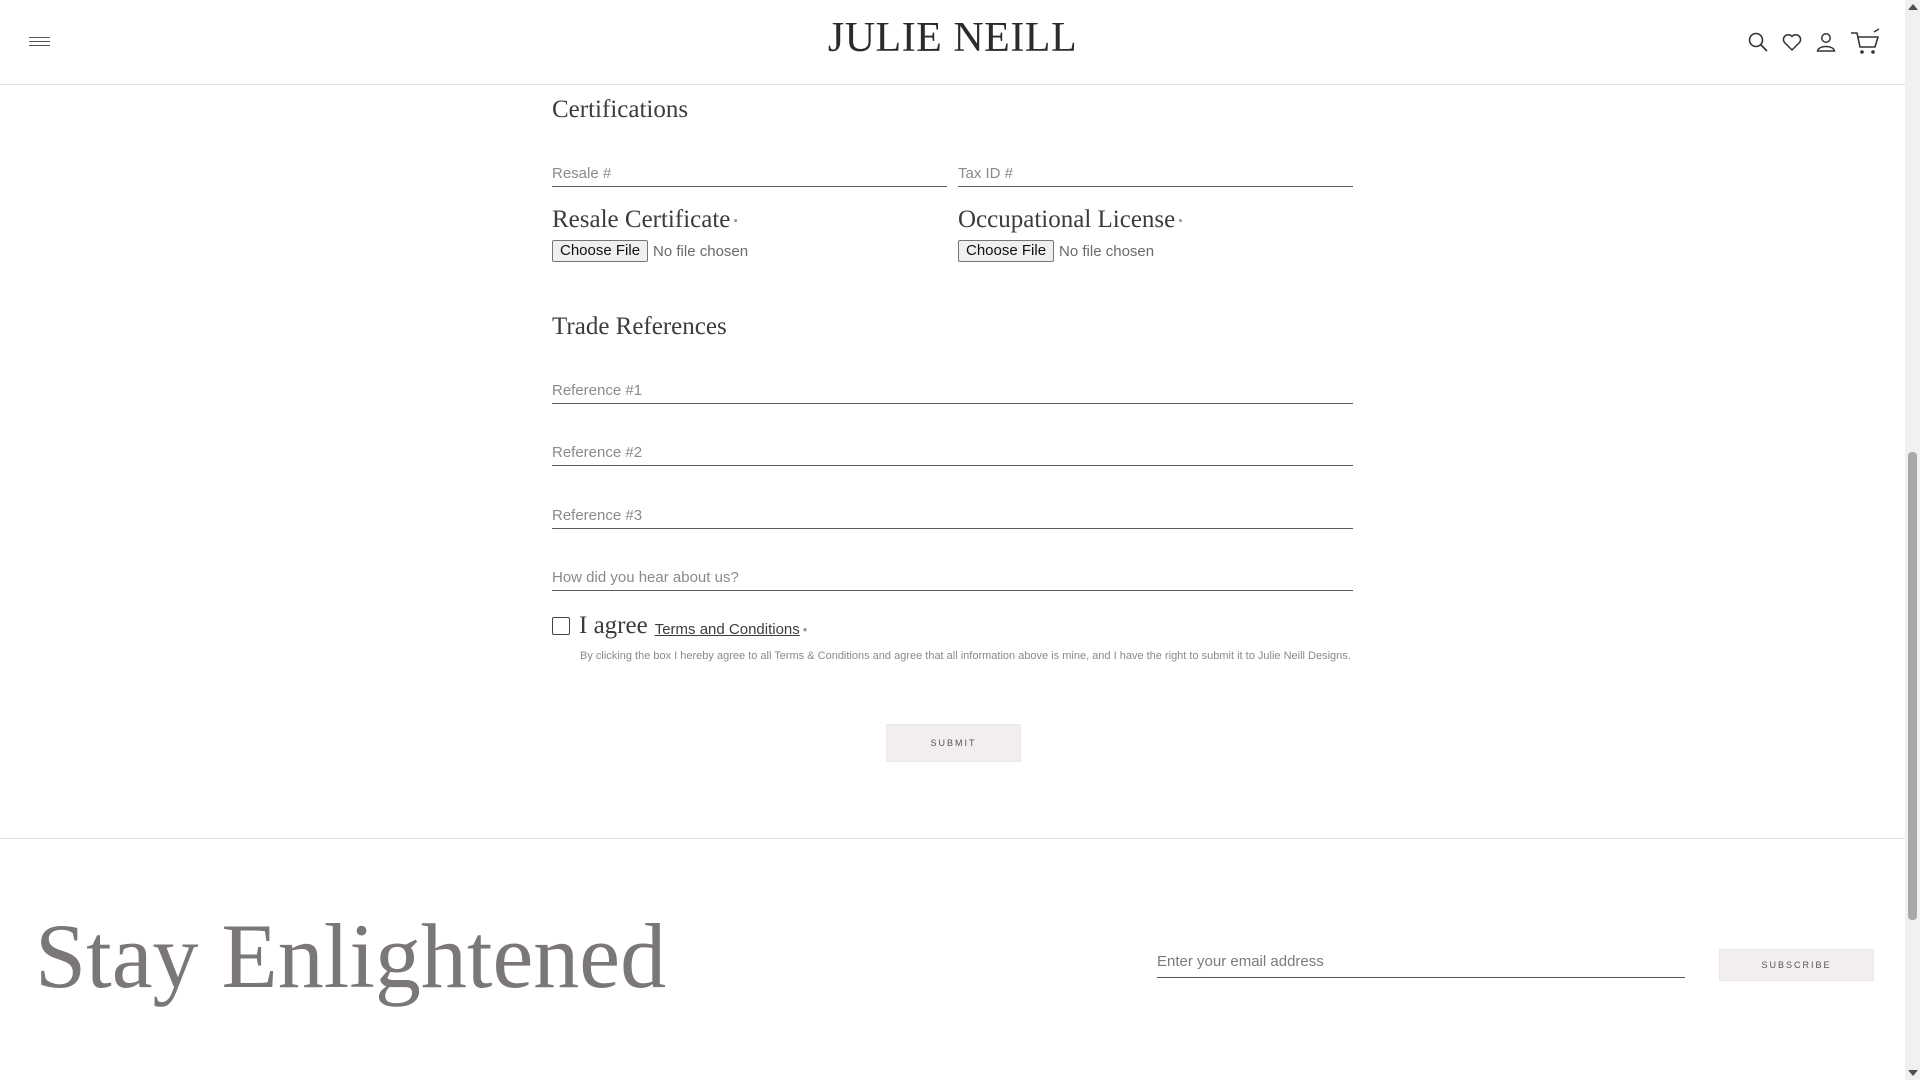 This screenshot has width=1920, height=1080. I want to click on occupational-license-label: Occupational License •, so click(1070, 219).